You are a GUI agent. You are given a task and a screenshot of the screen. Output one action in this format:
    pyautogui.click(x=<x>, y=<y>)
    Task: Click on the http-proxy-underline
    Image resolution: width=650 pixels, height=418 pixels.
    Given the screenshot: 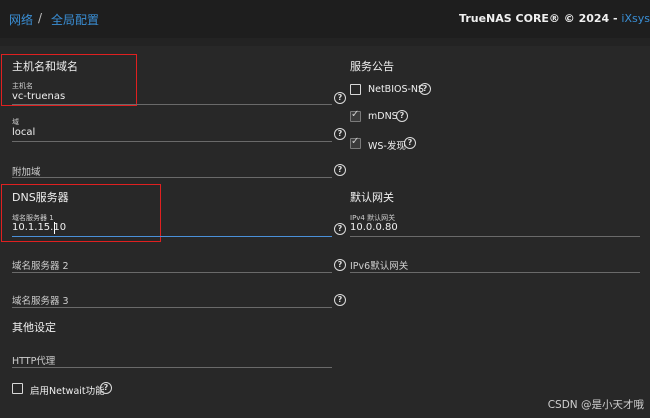 What is the action you would take?
    pyautogui.click(x=172, y=367)
    